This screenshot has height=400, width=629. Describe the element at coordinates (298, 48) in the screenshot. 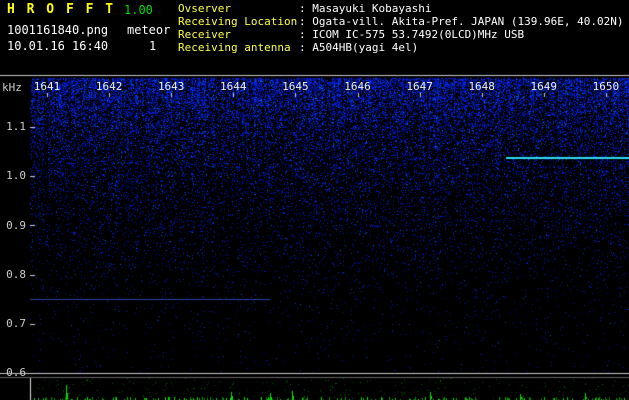

I see `info-row-antenna: Receiving antenna : A504HB(yagi 4el)` at that location.